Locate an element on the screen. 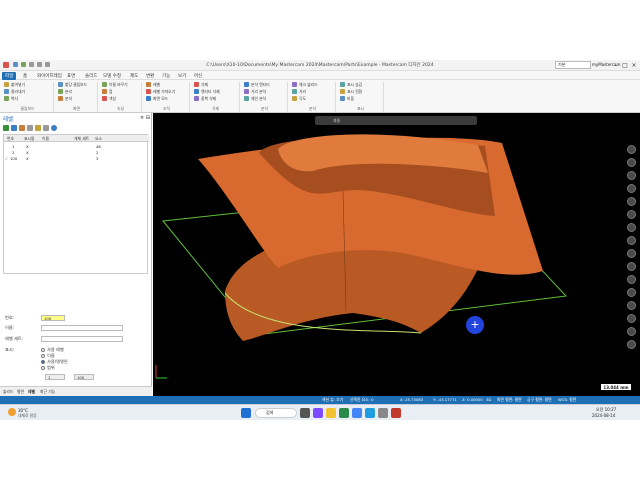  menu-features: 기능 is located at coordinates (166, 76).